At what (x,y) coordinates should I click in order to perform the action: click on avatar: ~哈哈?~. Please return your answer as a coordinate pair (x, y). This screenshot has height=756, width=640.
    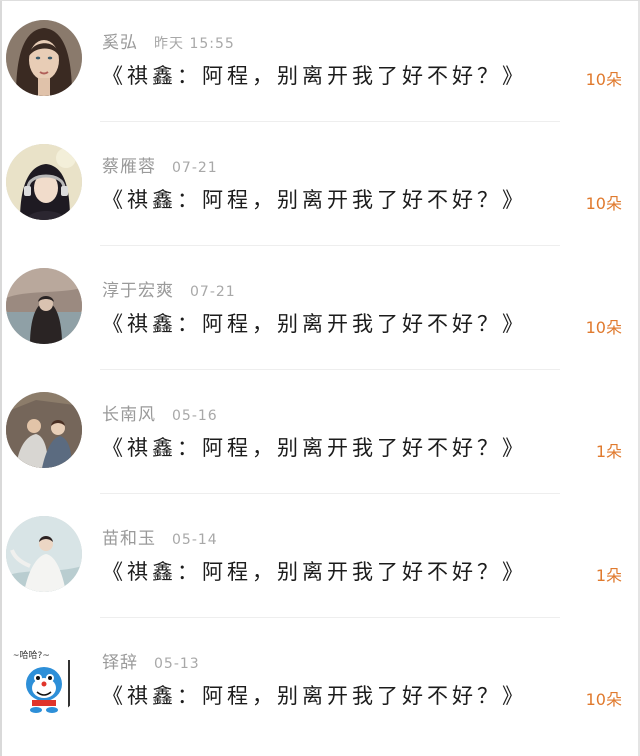
    Looking at the image, I should click on (44, 678).